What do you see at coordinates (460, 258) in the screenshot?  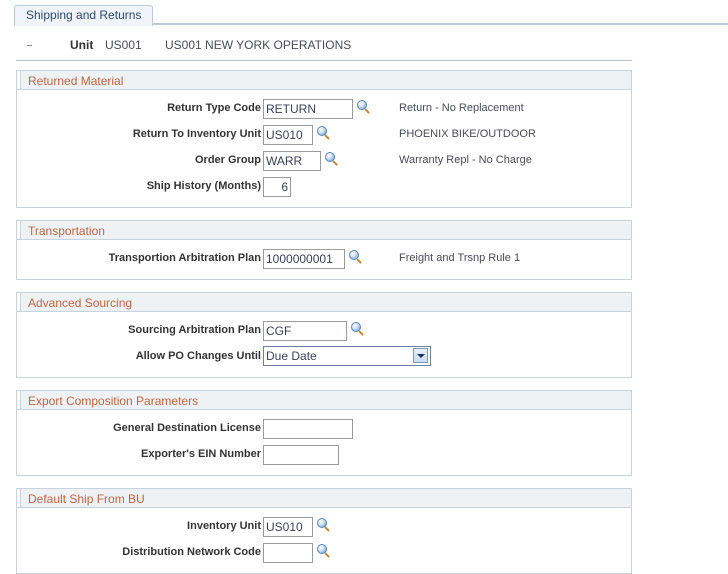 I see `field-description: Freight and Trsnp Rule 1` at bounding box center [460, 258].